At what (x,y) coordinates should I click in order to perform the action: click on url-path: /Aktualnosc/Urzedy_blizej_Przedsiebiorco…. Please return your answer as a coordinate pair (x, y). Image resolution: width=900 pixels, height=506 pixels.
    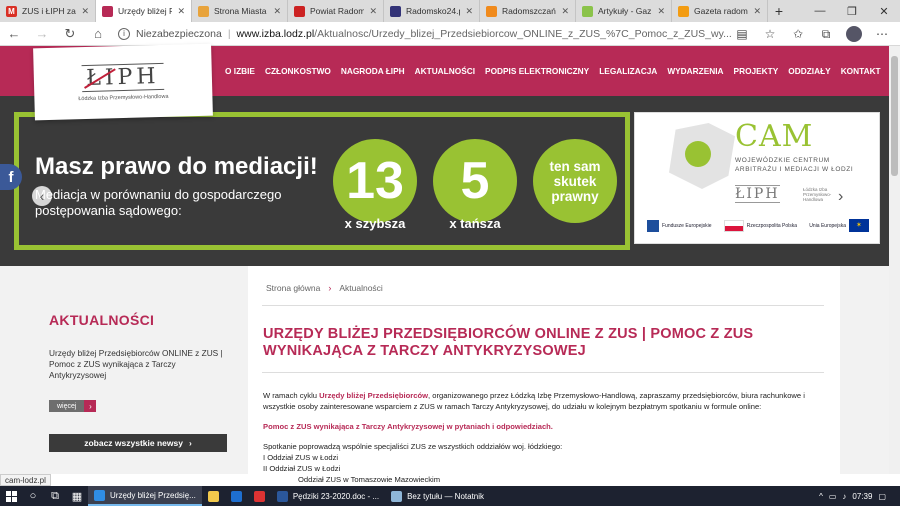
    Looking at the image, I should click on (523, 33).